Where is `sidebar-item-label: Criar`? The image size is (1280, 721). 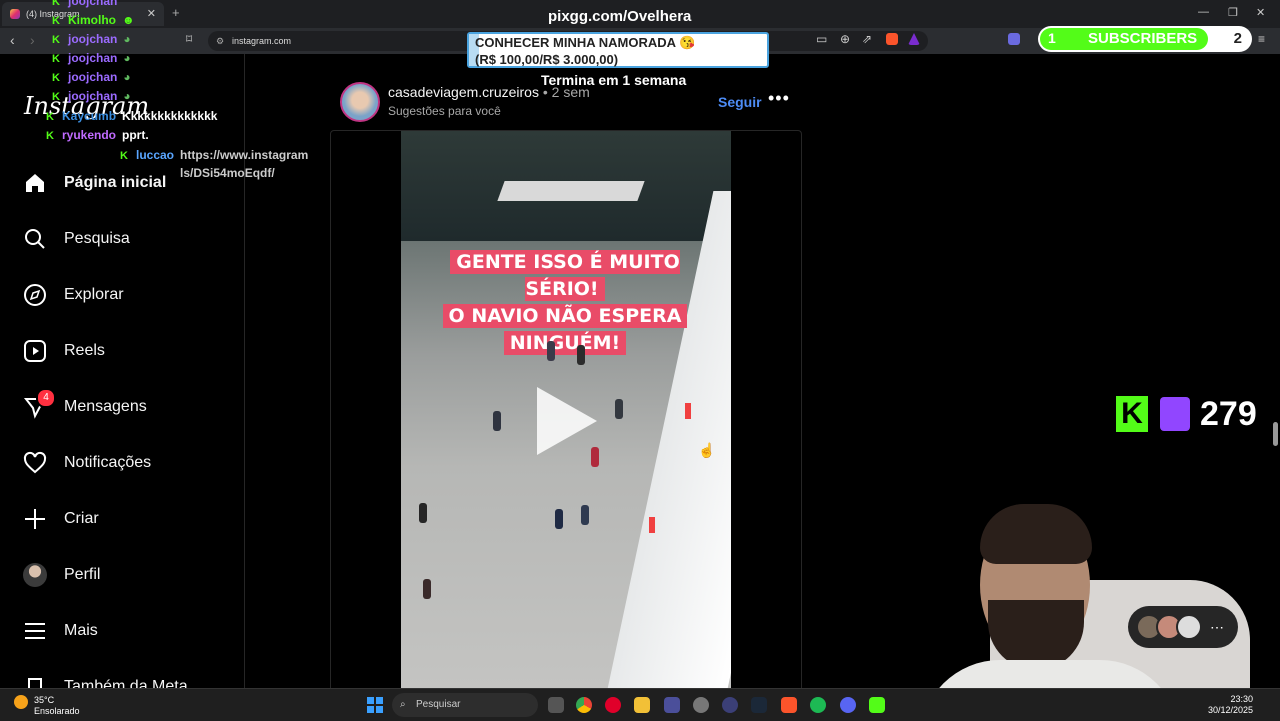 sidebar-item-label: Criar is located at coordinates (81, 518).